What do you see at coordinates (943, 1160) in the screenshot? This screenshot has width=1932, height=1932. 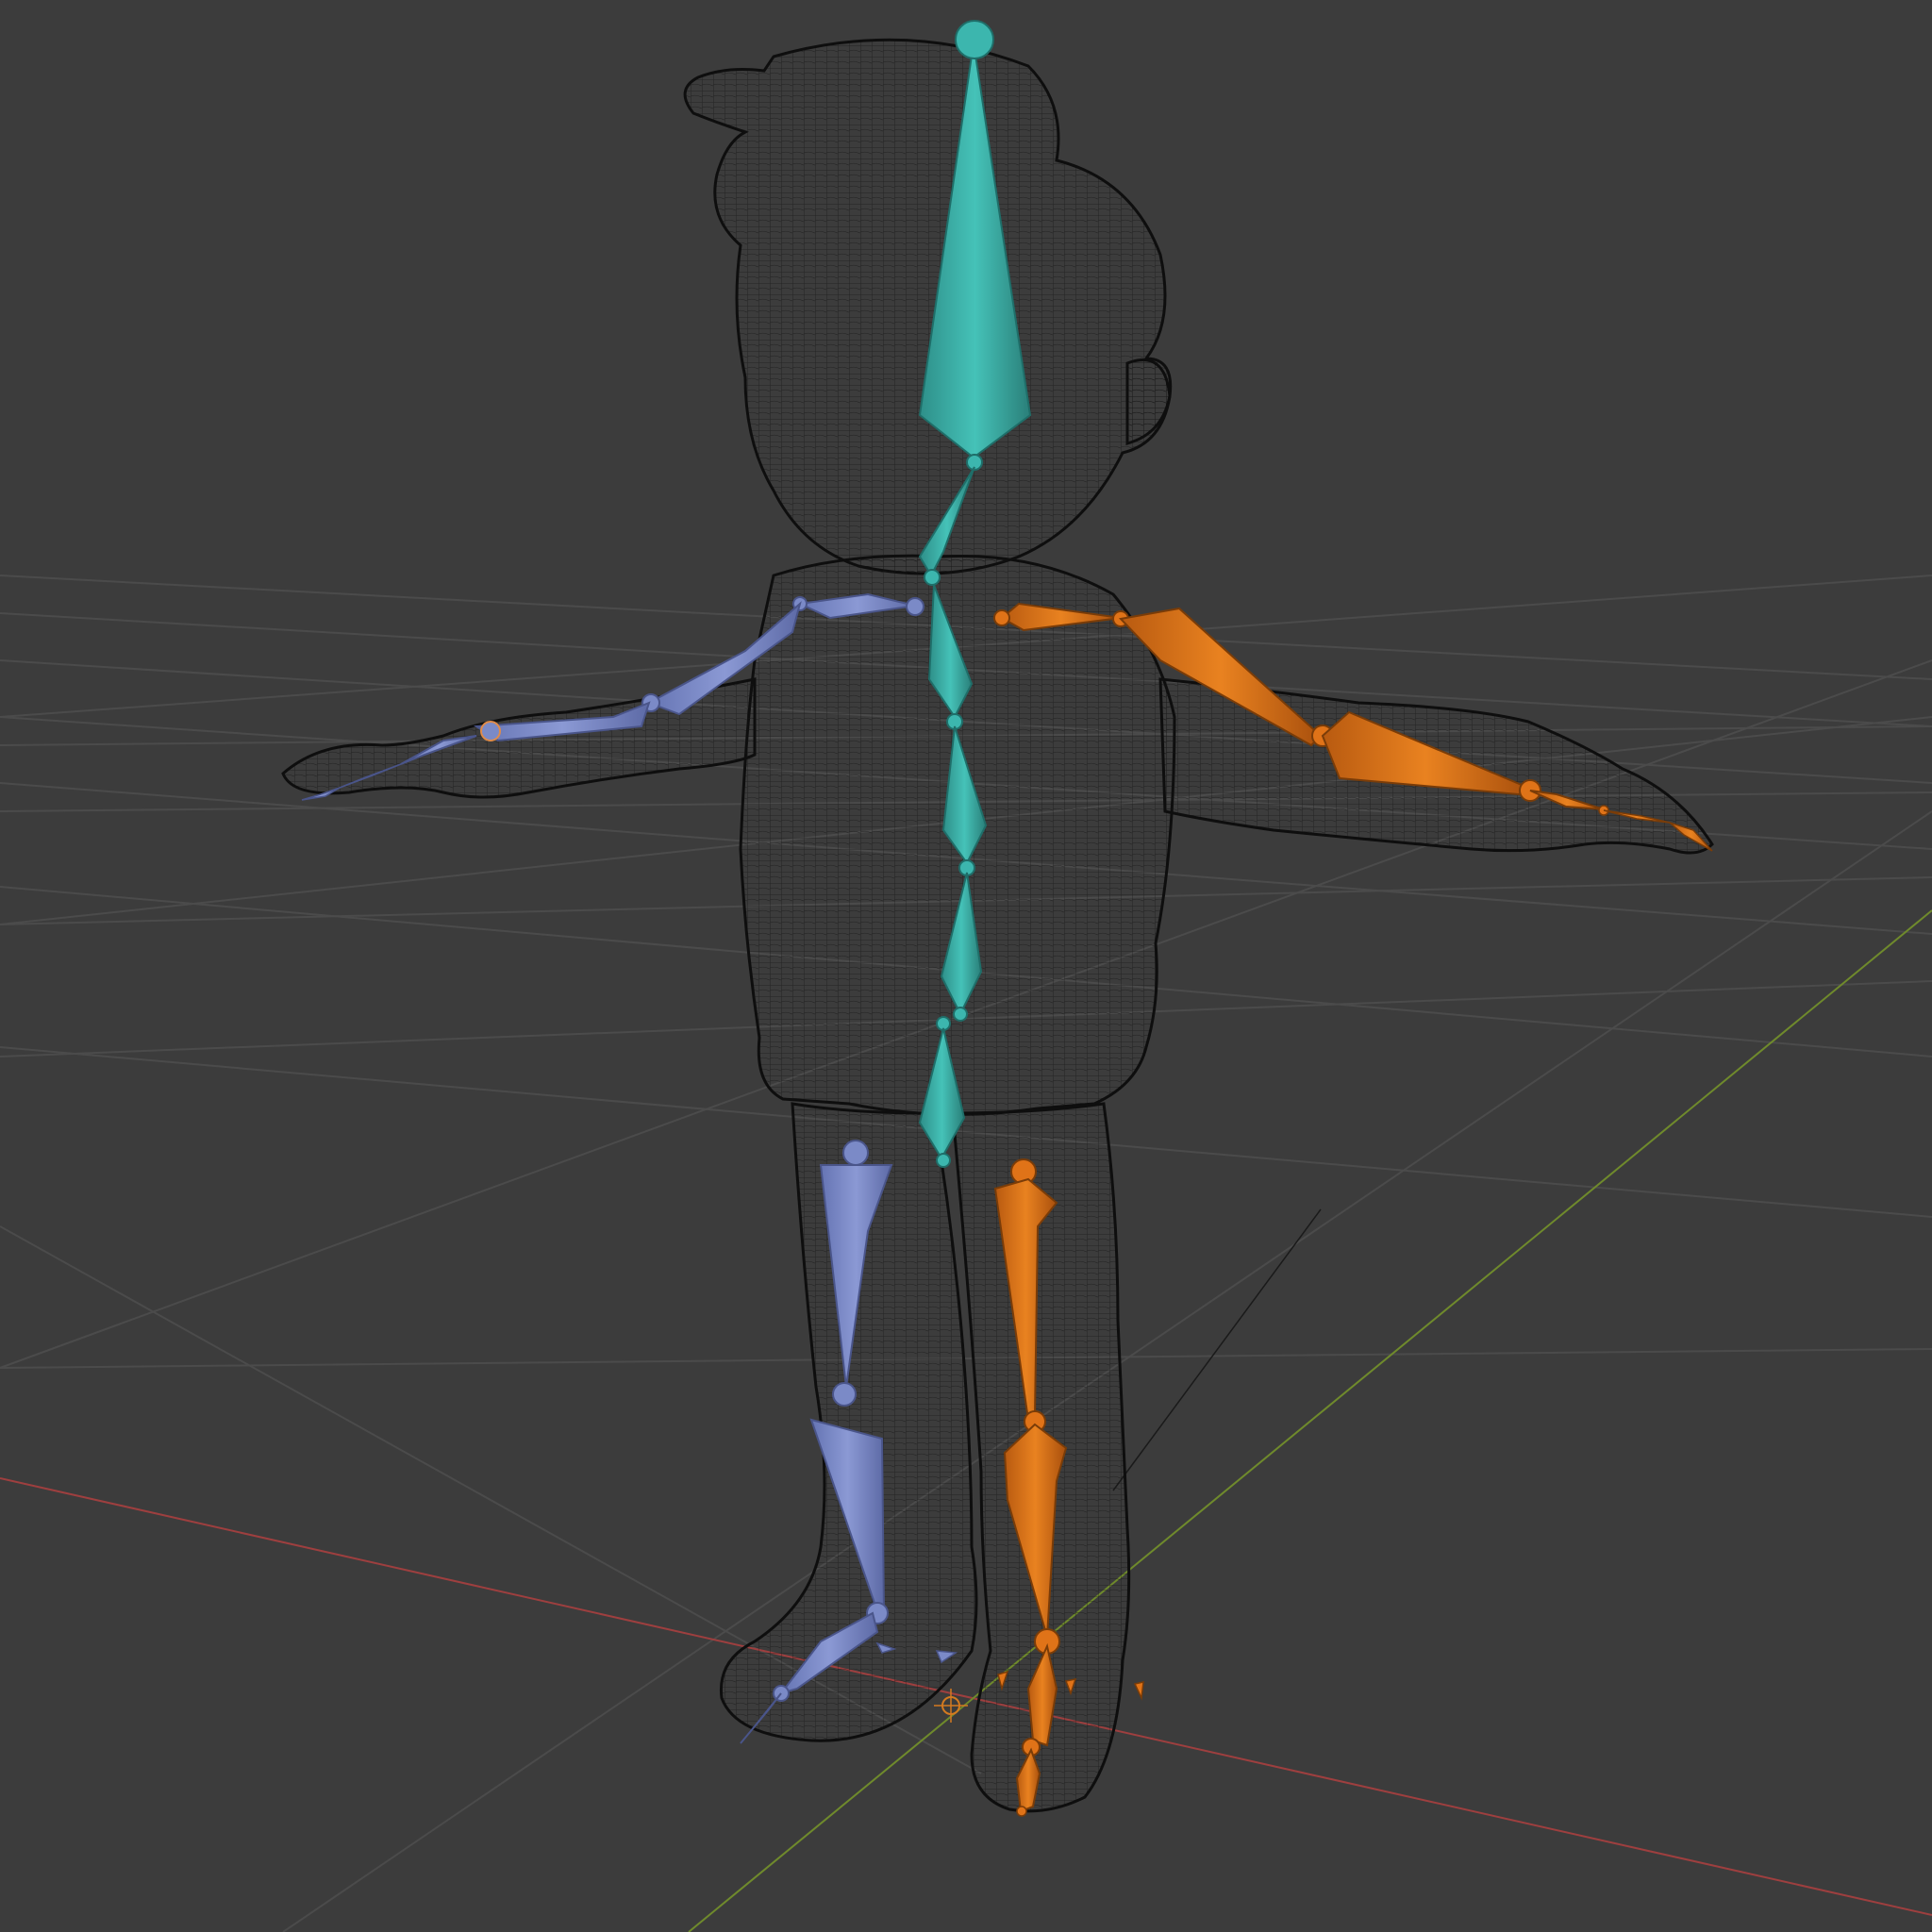 I see `hips-tail-joint` at bounding box center [943, 1160].